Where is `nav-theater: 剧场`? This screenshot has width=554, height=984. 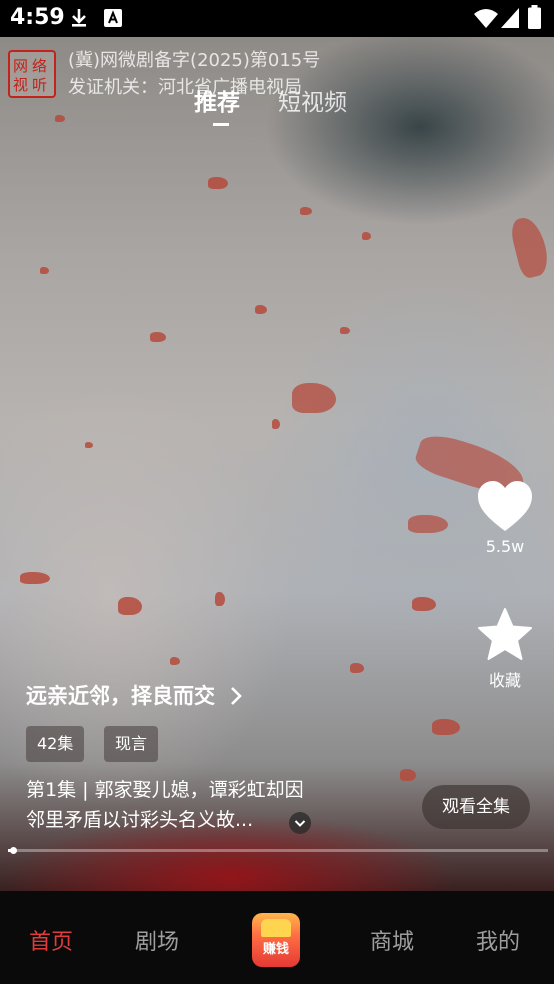 nav-theater: 剧场 is located at coordinates (157, 940).